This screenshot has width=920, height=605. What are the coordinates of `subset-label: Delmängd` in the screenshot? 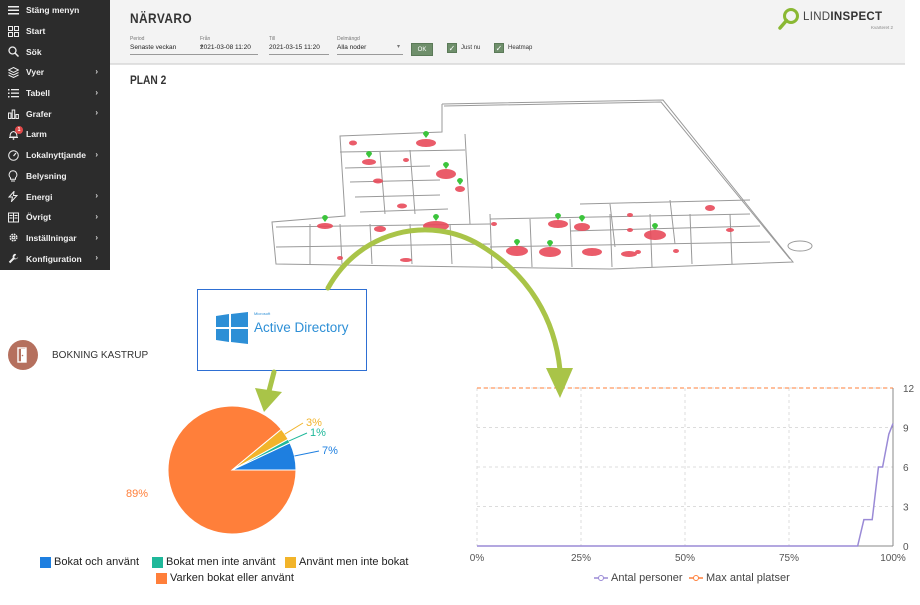 It's located at (348, 39).